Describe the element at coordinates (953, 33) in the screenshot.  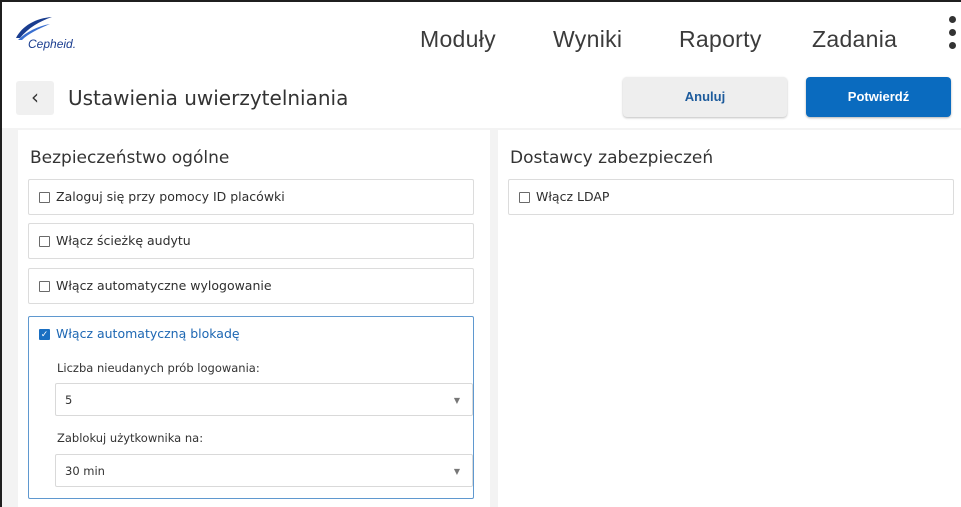
I see `more-menu-icon` at that location.